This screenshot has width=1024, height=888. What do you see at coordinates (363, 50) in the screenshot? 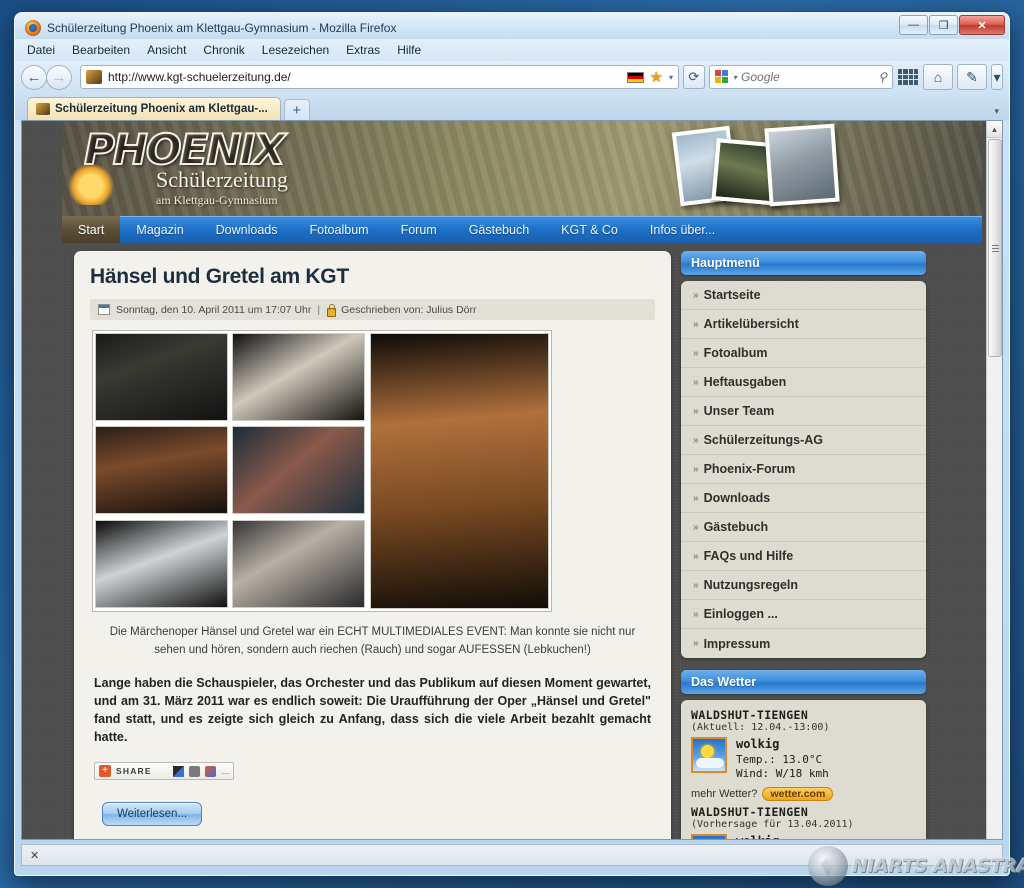
I see `menu-extras: Extras` at bounding box center [363, 50].